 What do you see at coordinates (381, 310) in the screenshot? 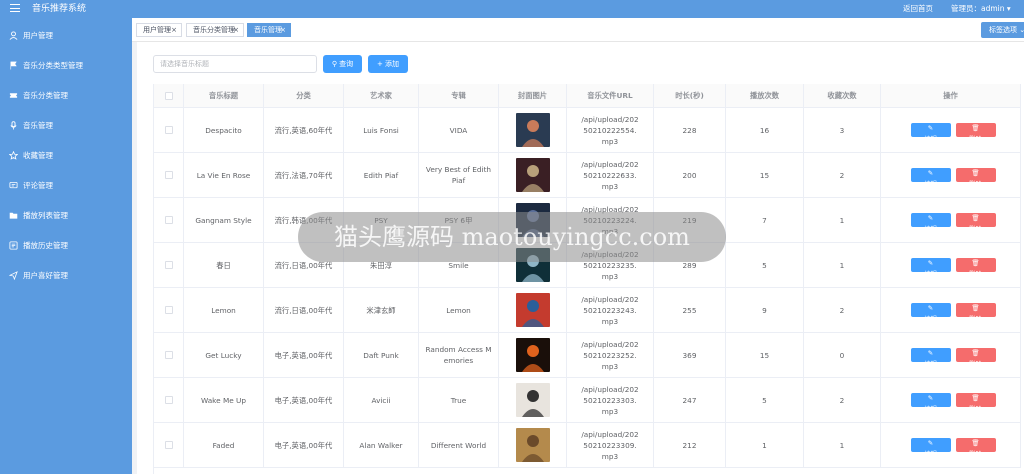
I see `artist-cell: 米津玄師` at bounding box center [381, 310].